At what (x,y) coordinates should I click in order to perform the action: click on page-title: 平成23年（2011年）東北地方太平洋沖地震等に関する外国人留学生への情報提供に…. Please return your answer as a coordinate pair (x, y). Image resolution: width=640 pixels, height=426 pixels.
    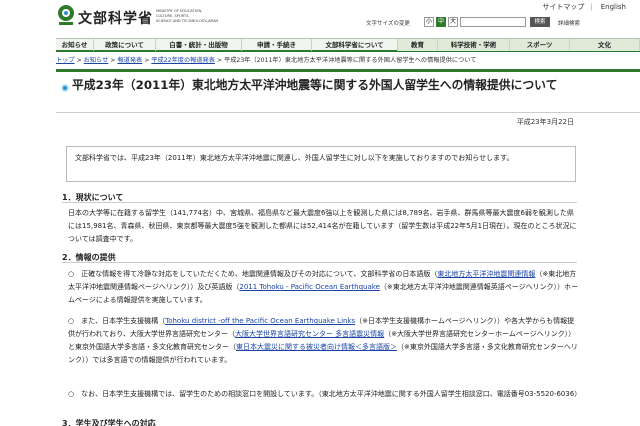
    Looking at the image, I should click on (315, 85).